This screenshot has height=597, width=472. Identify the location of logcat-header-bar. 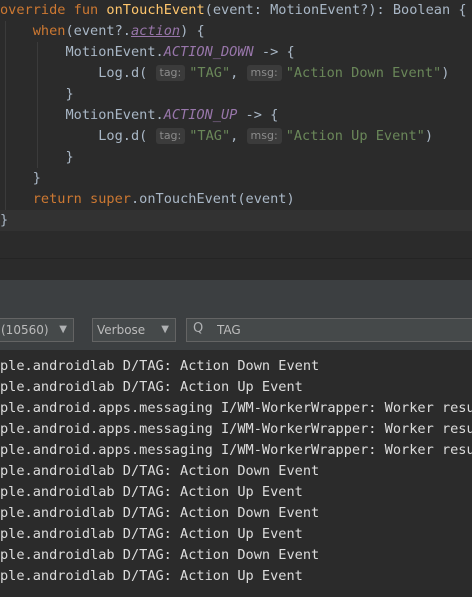
(236, 296).